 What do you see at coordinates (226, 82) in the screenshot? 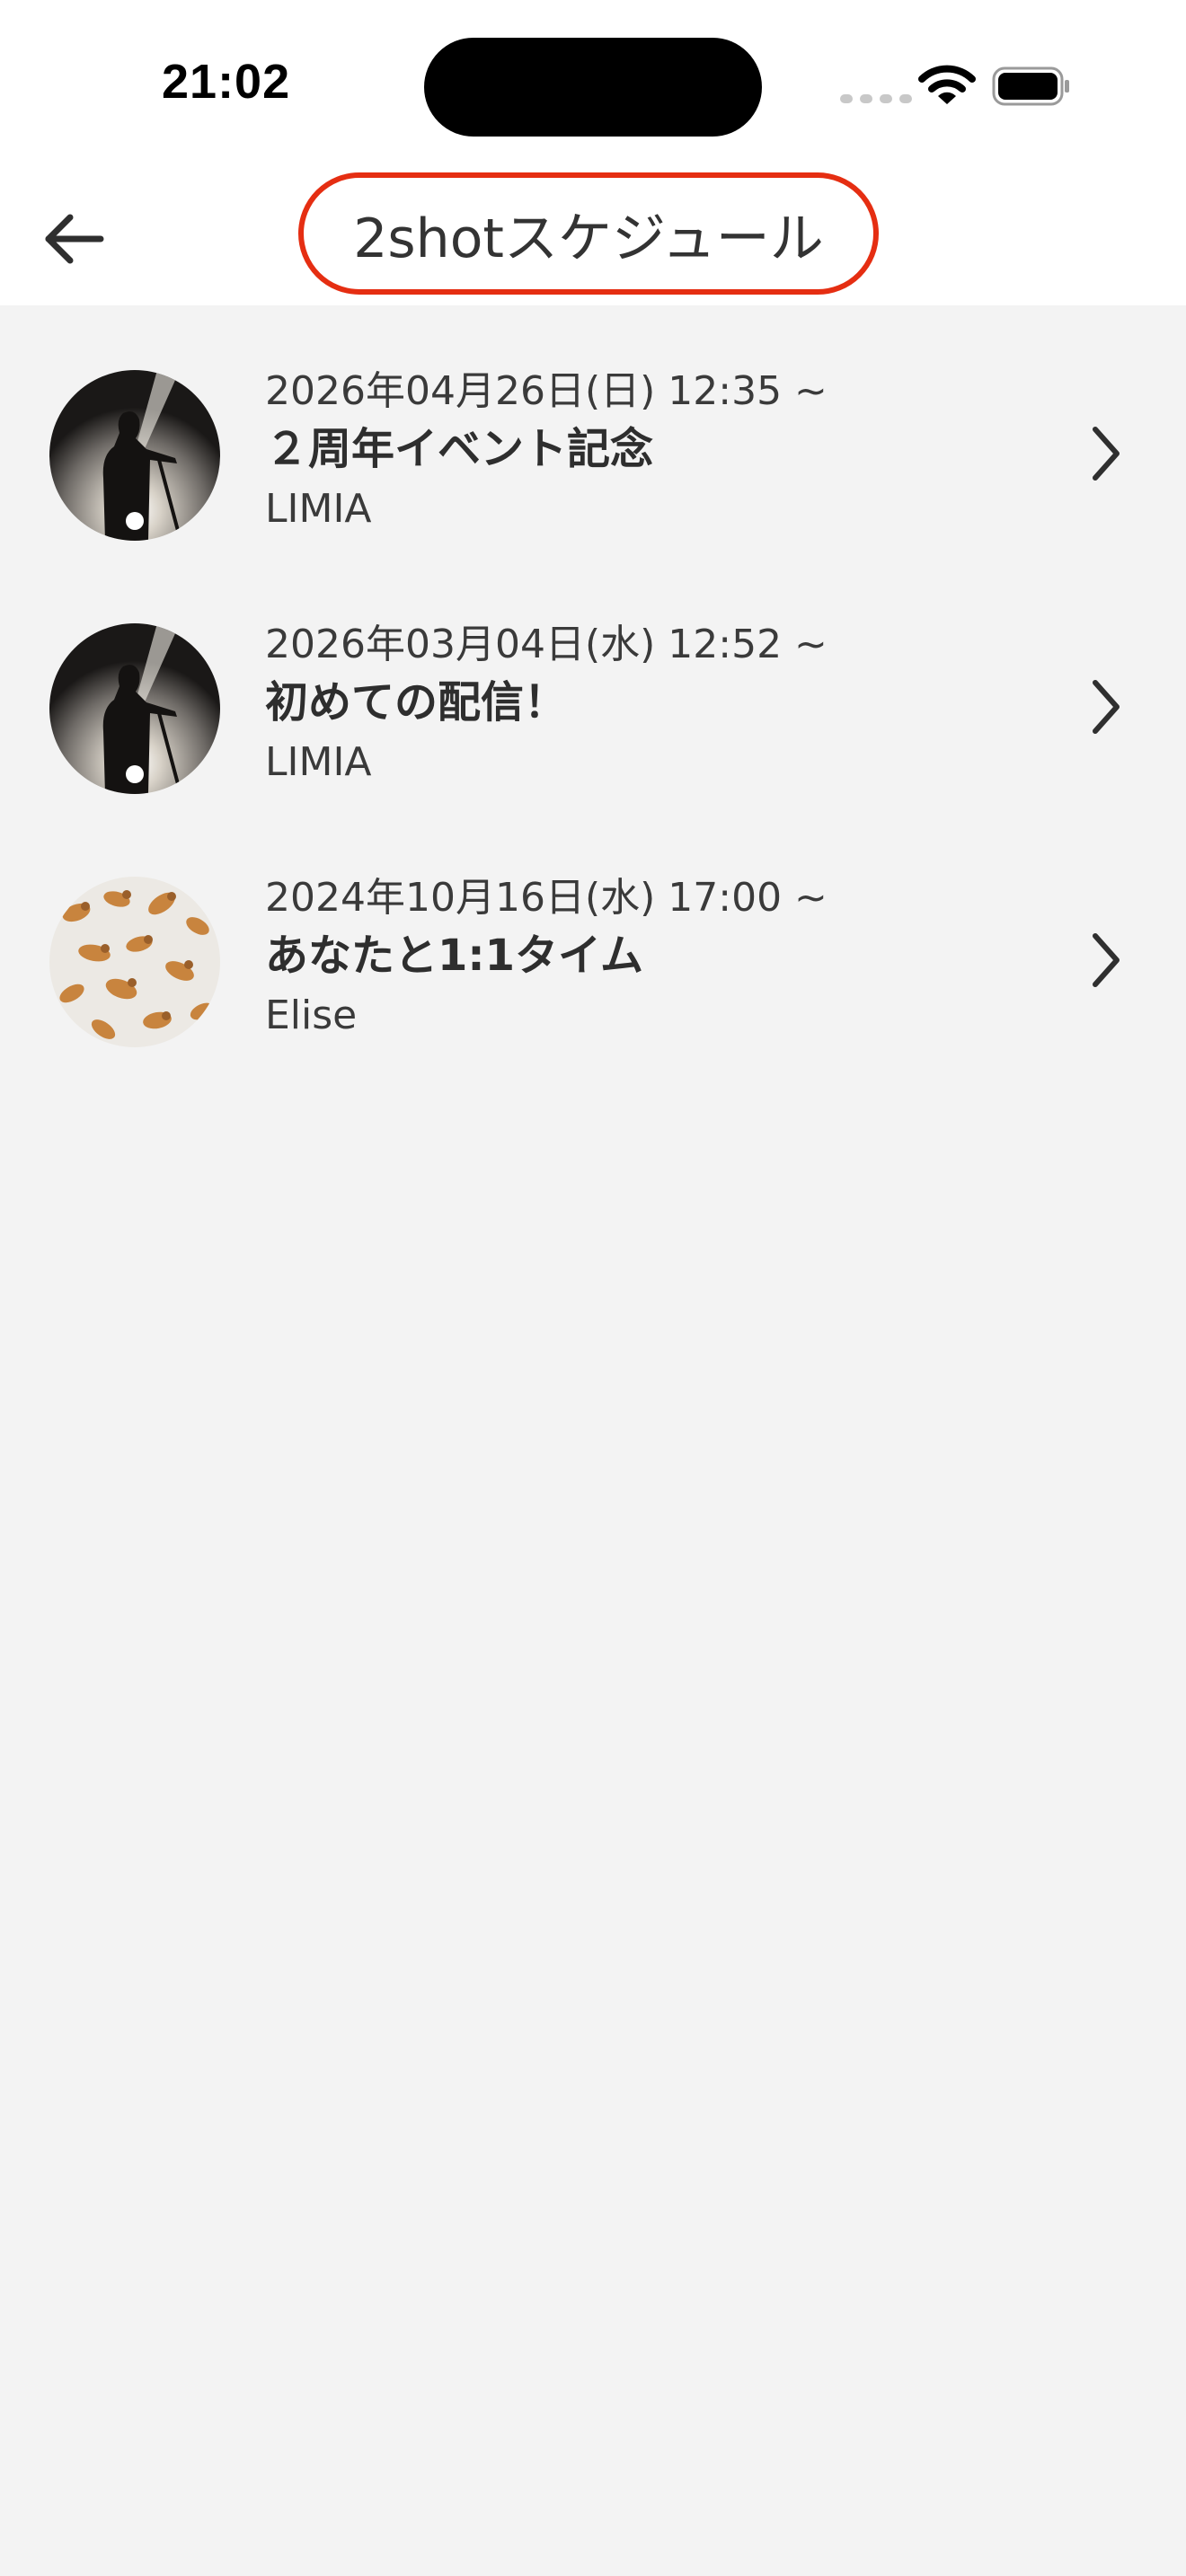
I see `status-time: 21:02` at bounding box center [226, 82].